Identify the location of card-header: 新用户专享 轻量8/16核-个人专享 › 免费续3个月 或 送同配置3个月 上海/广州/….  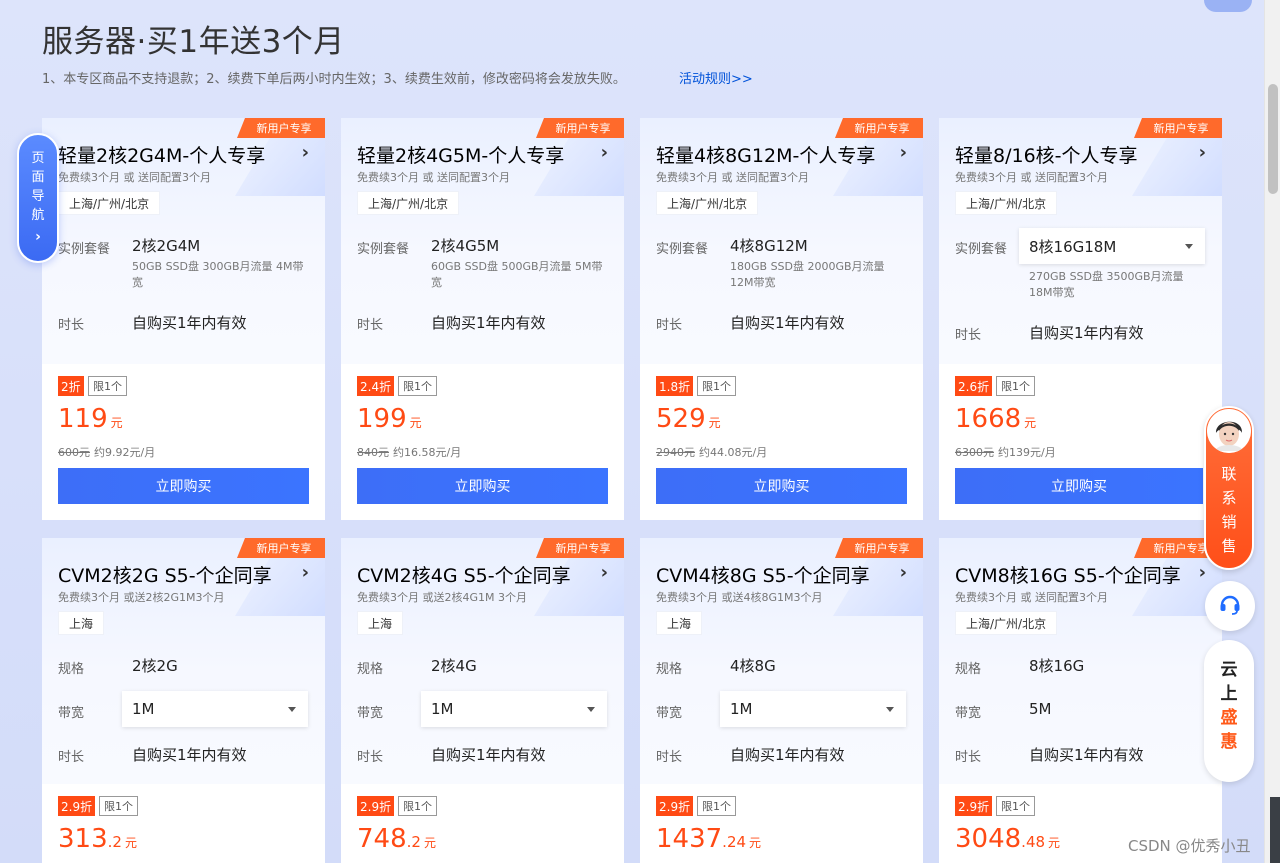
(1080, 241).